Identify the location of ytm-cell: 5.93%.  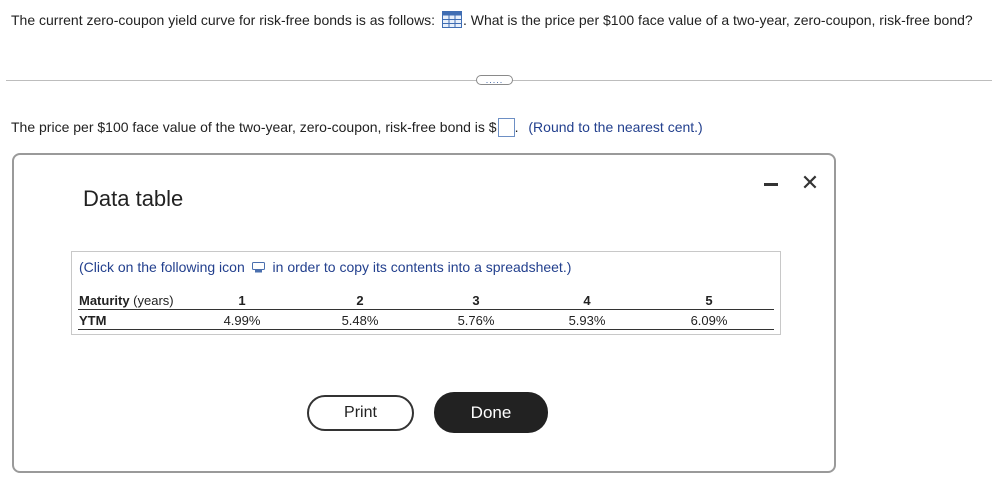
(587, 320).